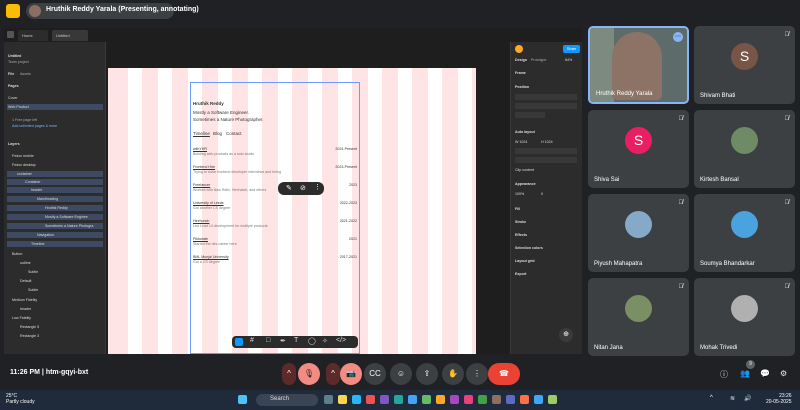 This screenshot has height=410, width=800. Describe the element at coordinates (55, 217) in the screenshot. I see `layer-item: Mostly a Software Enginee` at that location.